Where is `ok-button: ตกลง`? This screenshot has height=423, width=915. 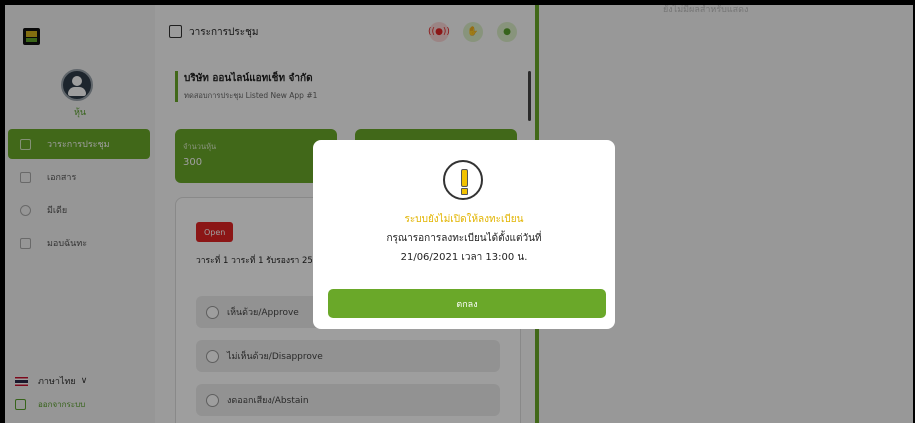 ok-button: ตกลง is located at coordinates (467, 303).